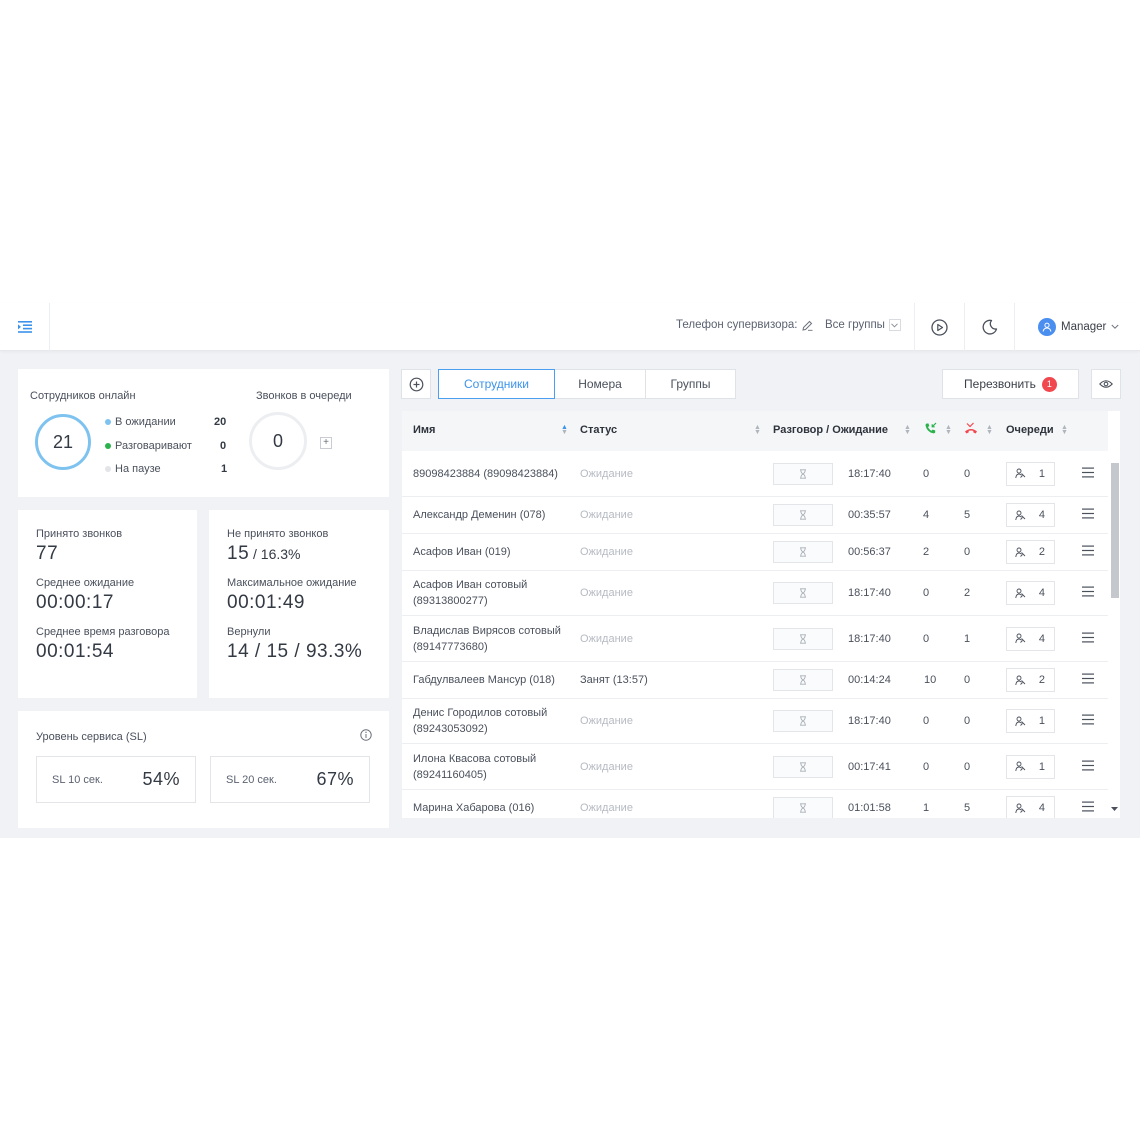  I want to click on queue-expand-button: +, so click(326, 443).